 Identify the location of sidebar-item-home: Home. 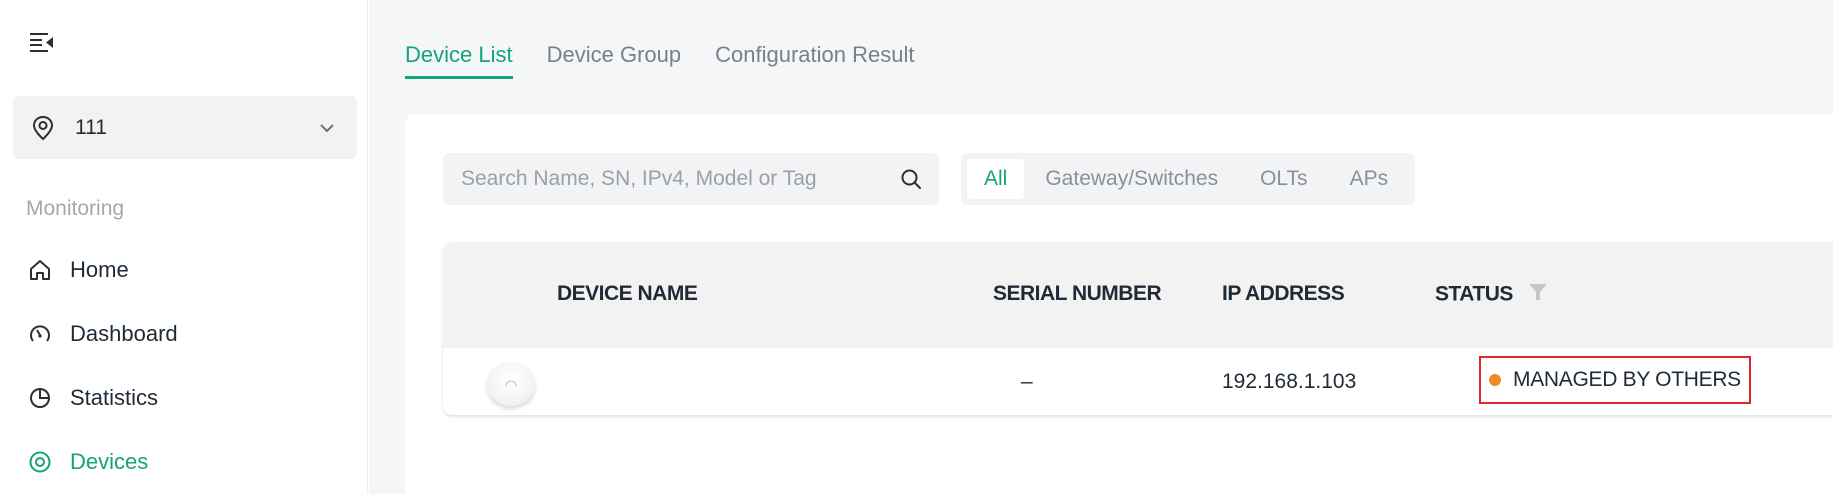
(186, 270).